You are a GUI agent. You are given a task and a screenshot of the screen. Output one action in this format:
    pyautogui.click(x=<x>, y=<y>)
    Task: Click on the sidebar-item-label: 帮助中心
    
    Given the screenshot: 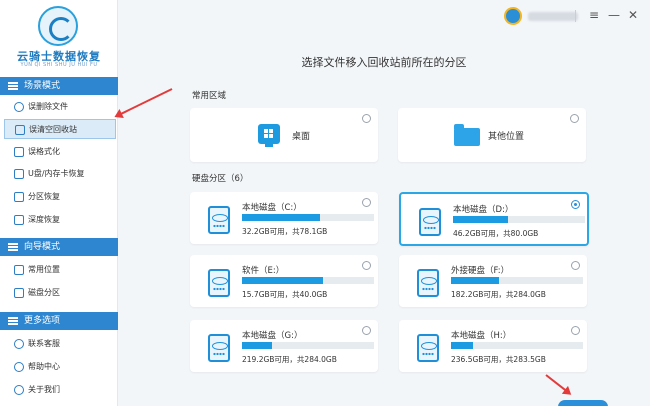 What is the action you would take?
    pyautogui.click(x=44, y=366)
    